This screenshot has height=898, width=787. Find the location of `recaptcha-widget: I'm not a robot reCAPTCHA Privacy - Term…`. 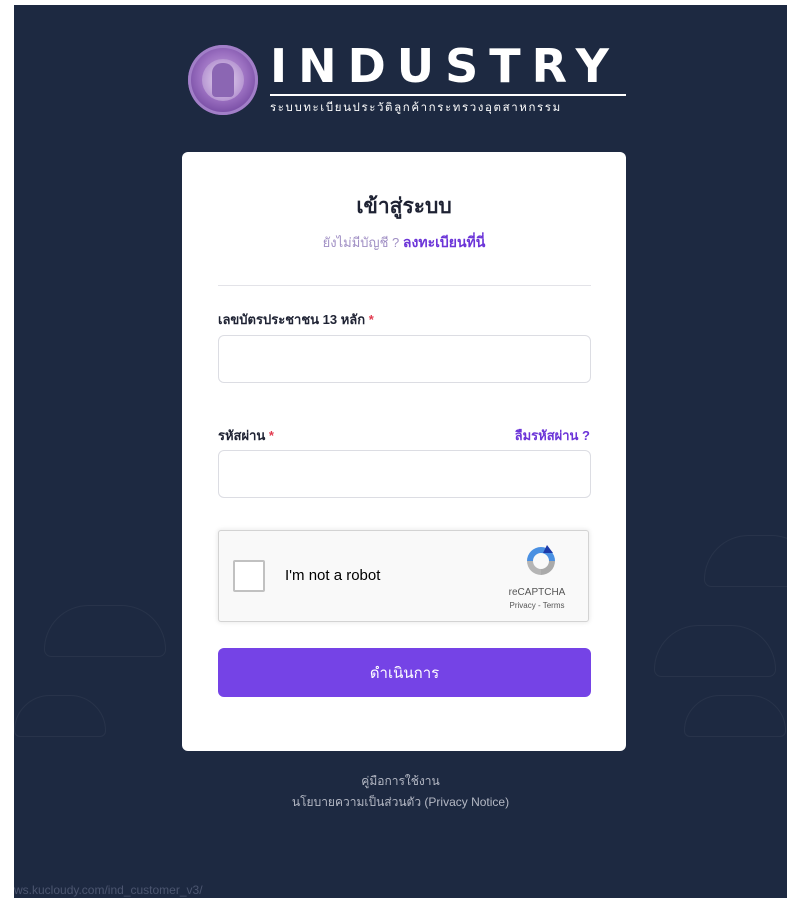

recaptcha-widget: I'm not a robot reCAPTCHA Privacy - Term… is located at coordinates (403, 576).